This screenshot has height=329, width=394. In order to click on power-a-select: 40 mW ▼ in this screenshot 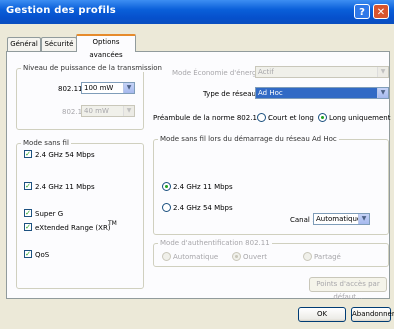, I will do `click(108, 111)`.